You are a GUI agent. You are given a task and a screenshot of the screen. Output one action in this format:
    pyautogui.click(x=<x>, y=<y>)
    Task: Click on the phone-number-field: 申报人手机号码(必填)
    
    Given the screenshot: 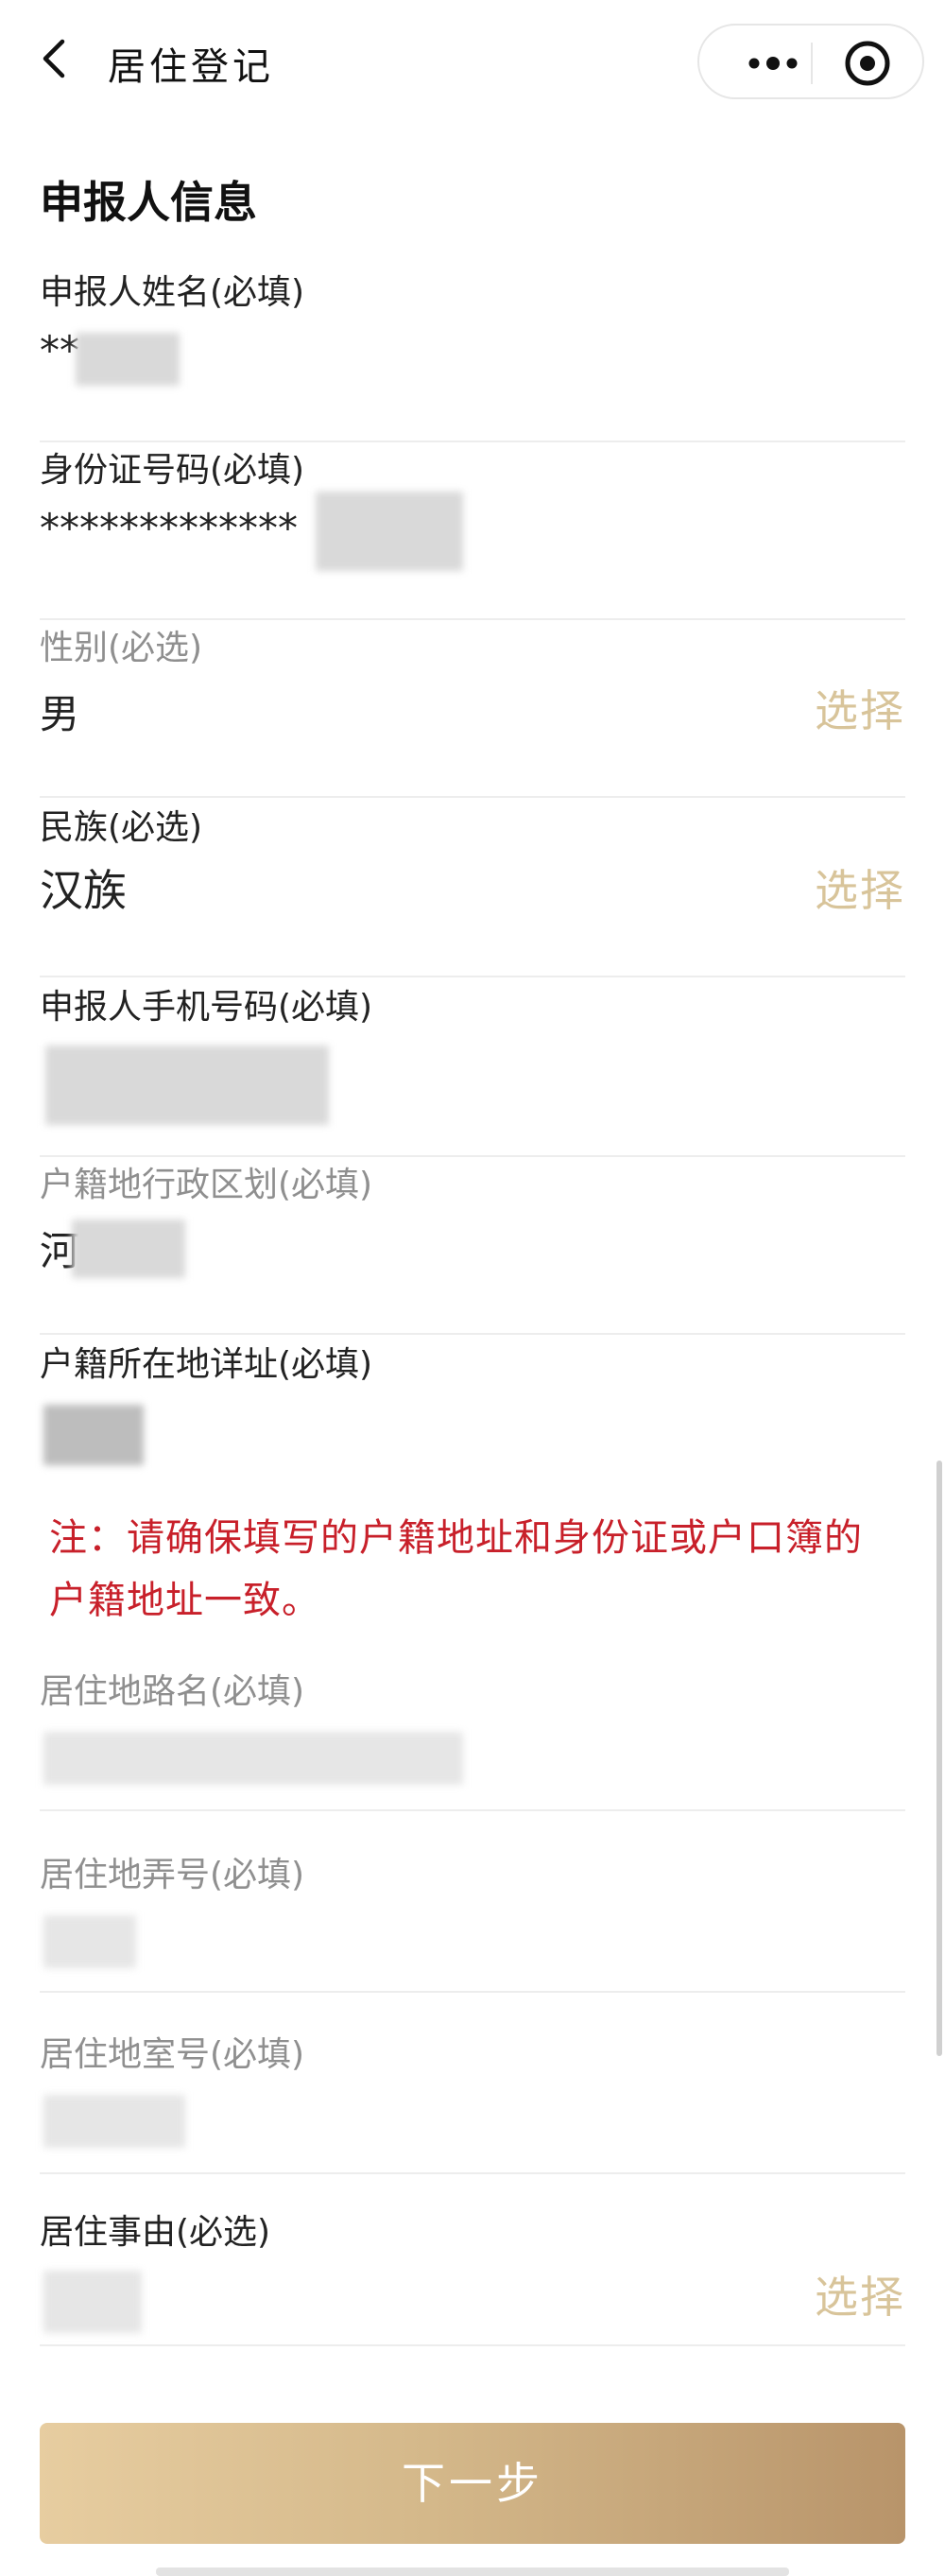 What is the action you would take?
    pyautogui.click(x=472, y=1068)
    